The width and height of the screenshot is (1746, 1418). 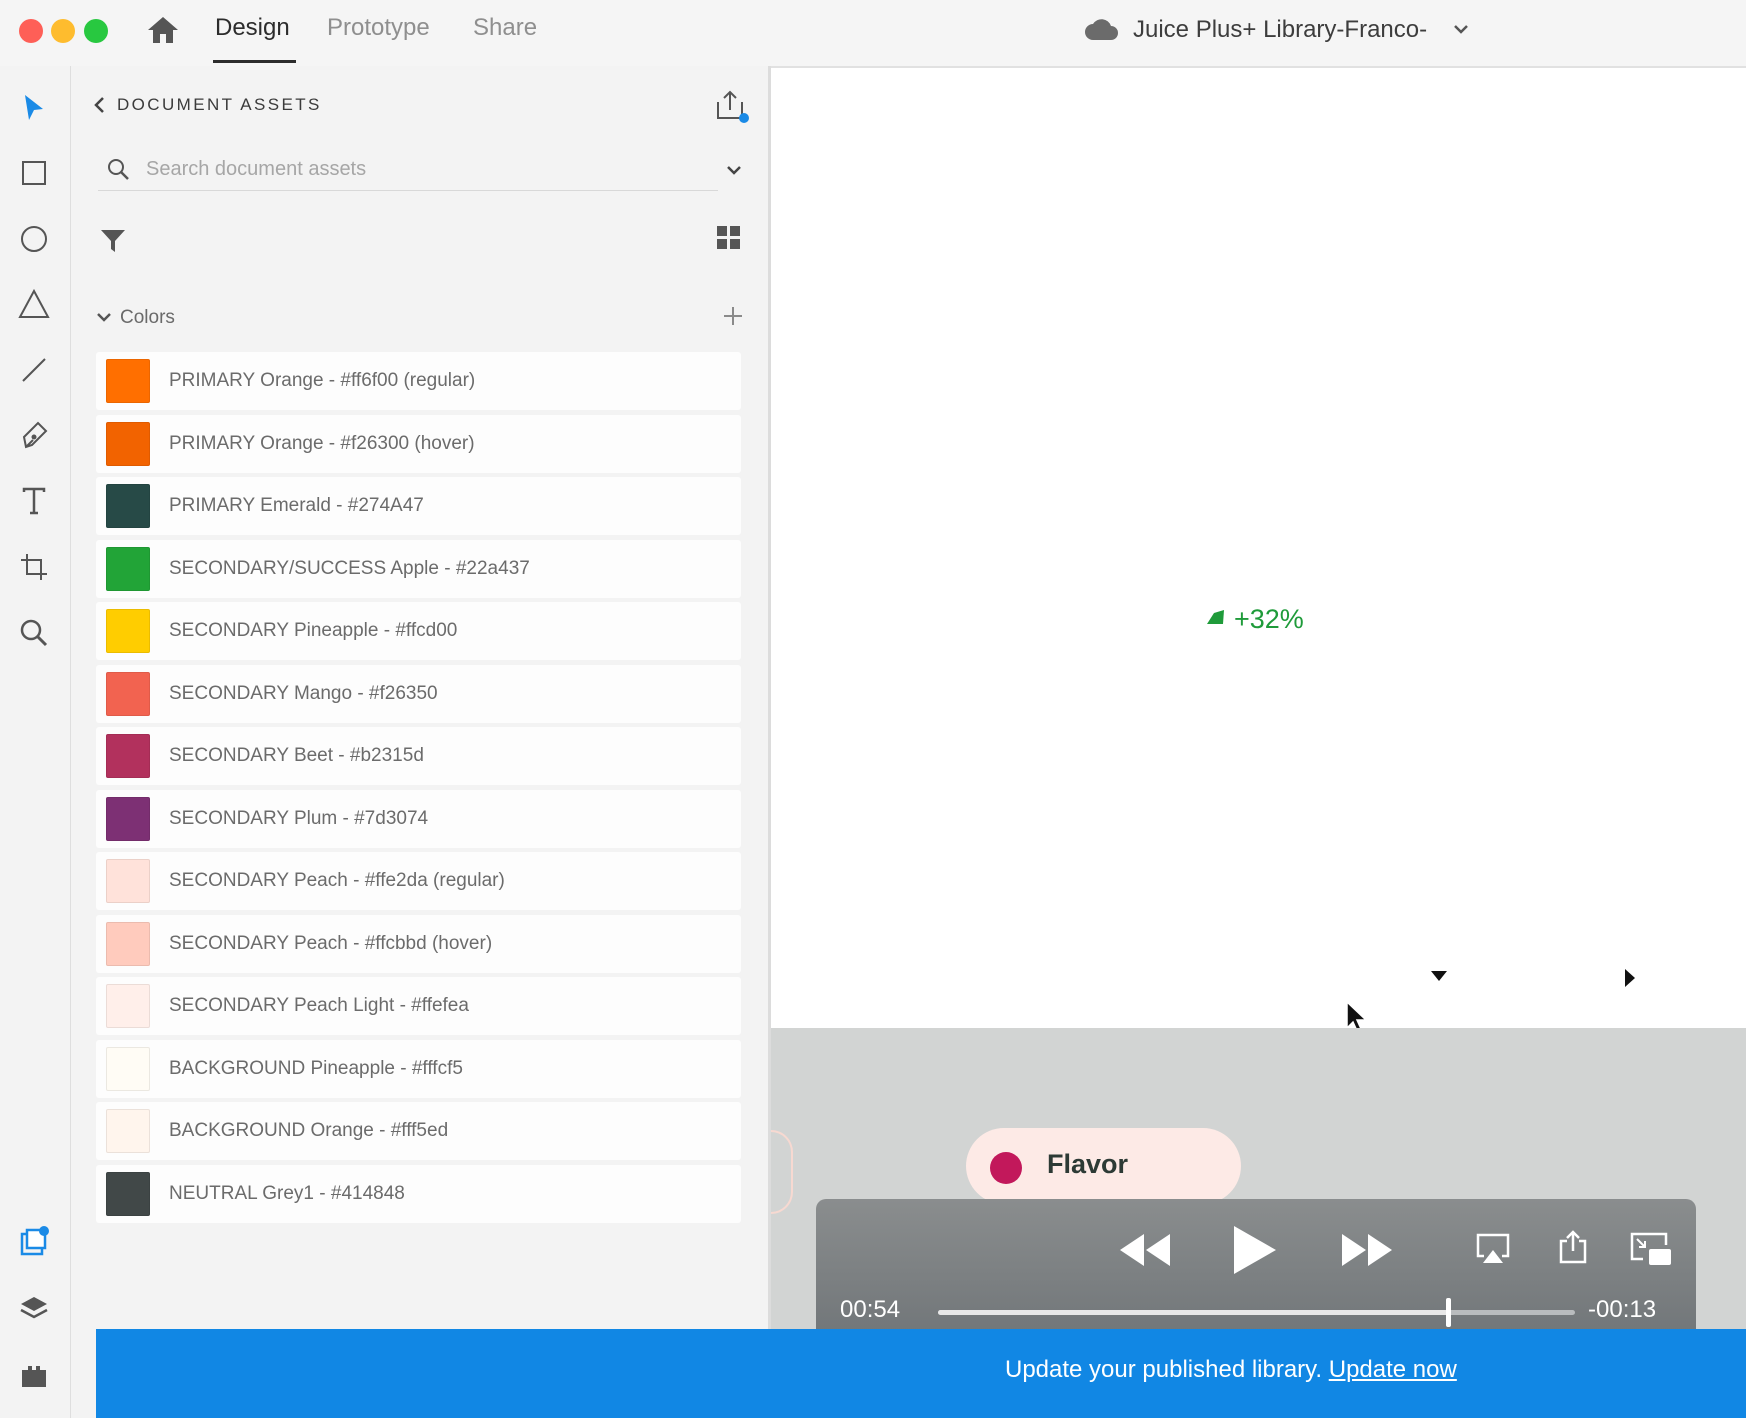 I want to click on color-label: BACKGROUND Orange - #fff5ed, so click(x=309, y=1130).